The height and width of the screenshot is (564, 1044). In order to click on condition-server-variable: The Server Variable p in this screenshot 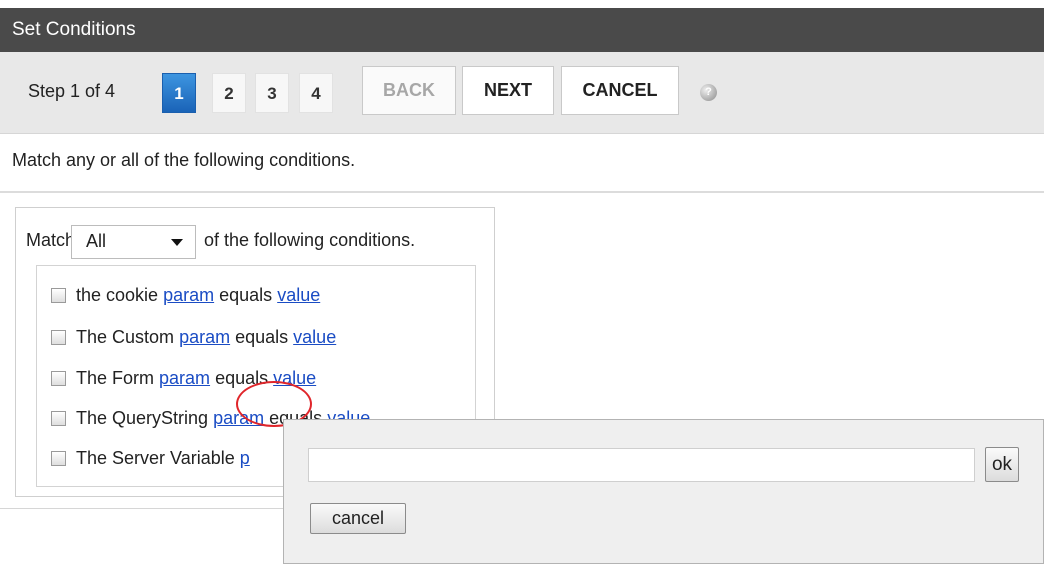, I will do `click(150, 458)`.